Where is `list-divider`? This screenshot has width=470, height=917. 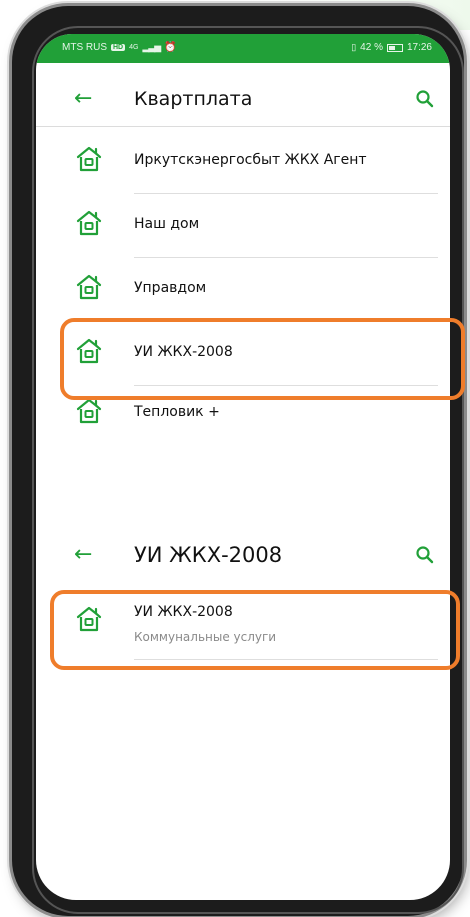
list-divider is located at coordinates (286, 659).